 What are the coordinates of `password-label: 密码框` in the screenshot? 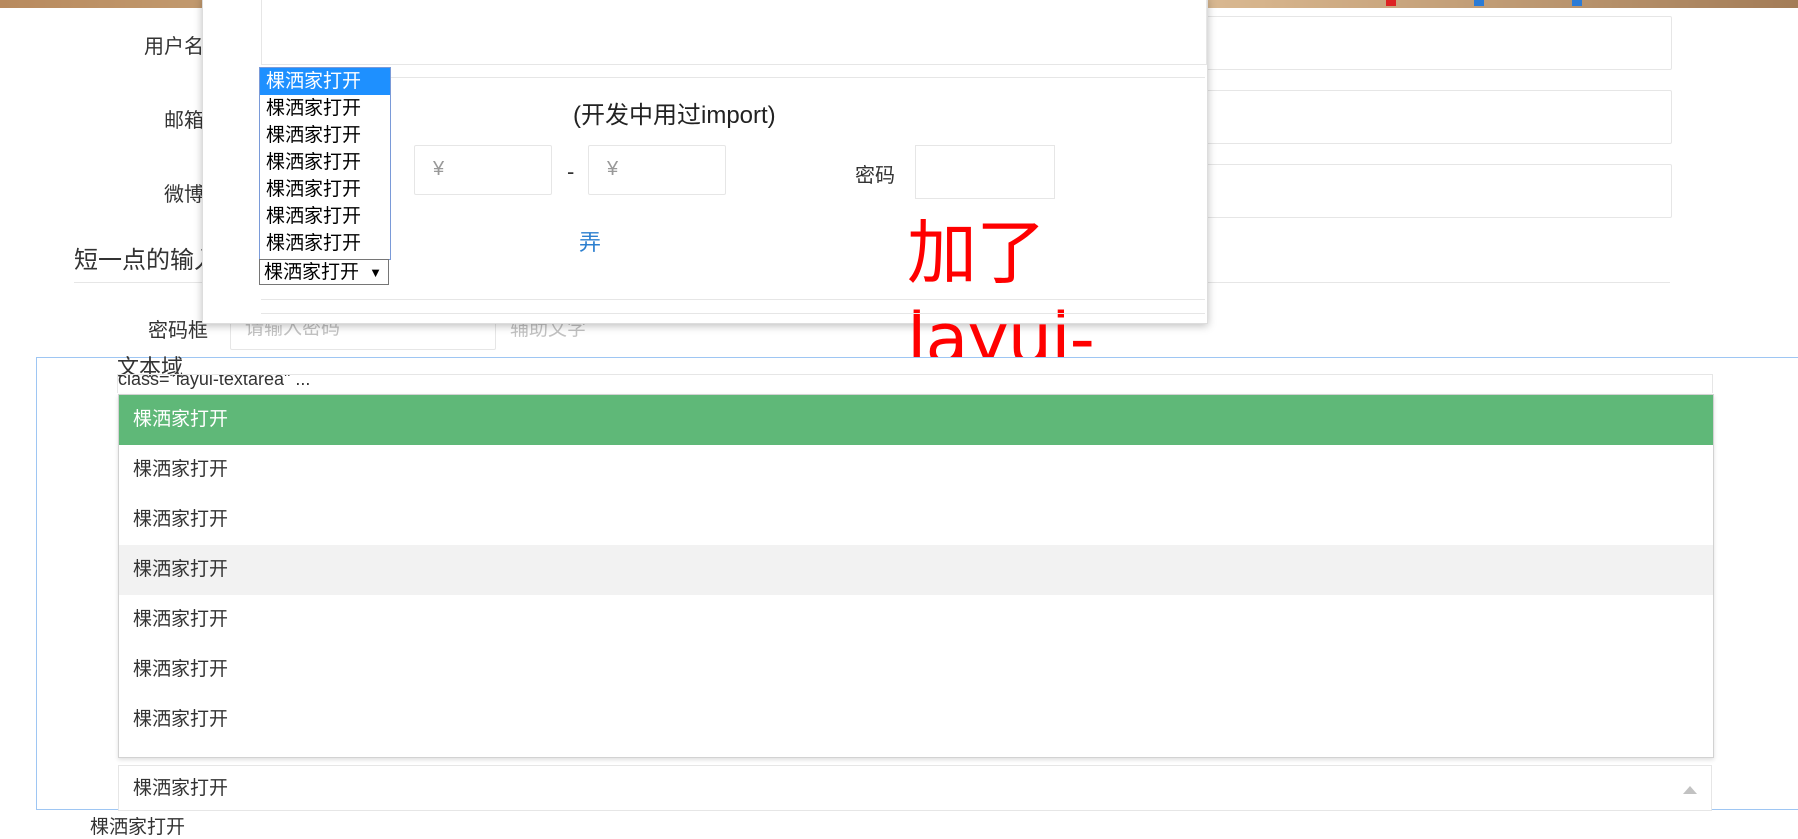 It's located at (178, 331).